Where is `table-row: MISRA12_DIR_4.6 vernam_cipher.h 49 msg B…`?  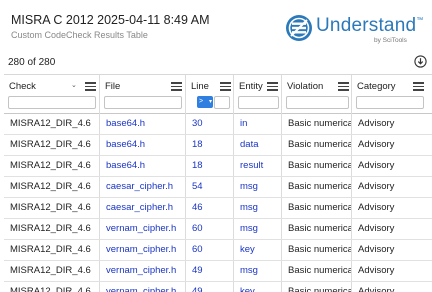 table-row: MISRA12_DIR_4.6 vernam_cipher.h 49 msg B… is located at coordinates (218, 271).